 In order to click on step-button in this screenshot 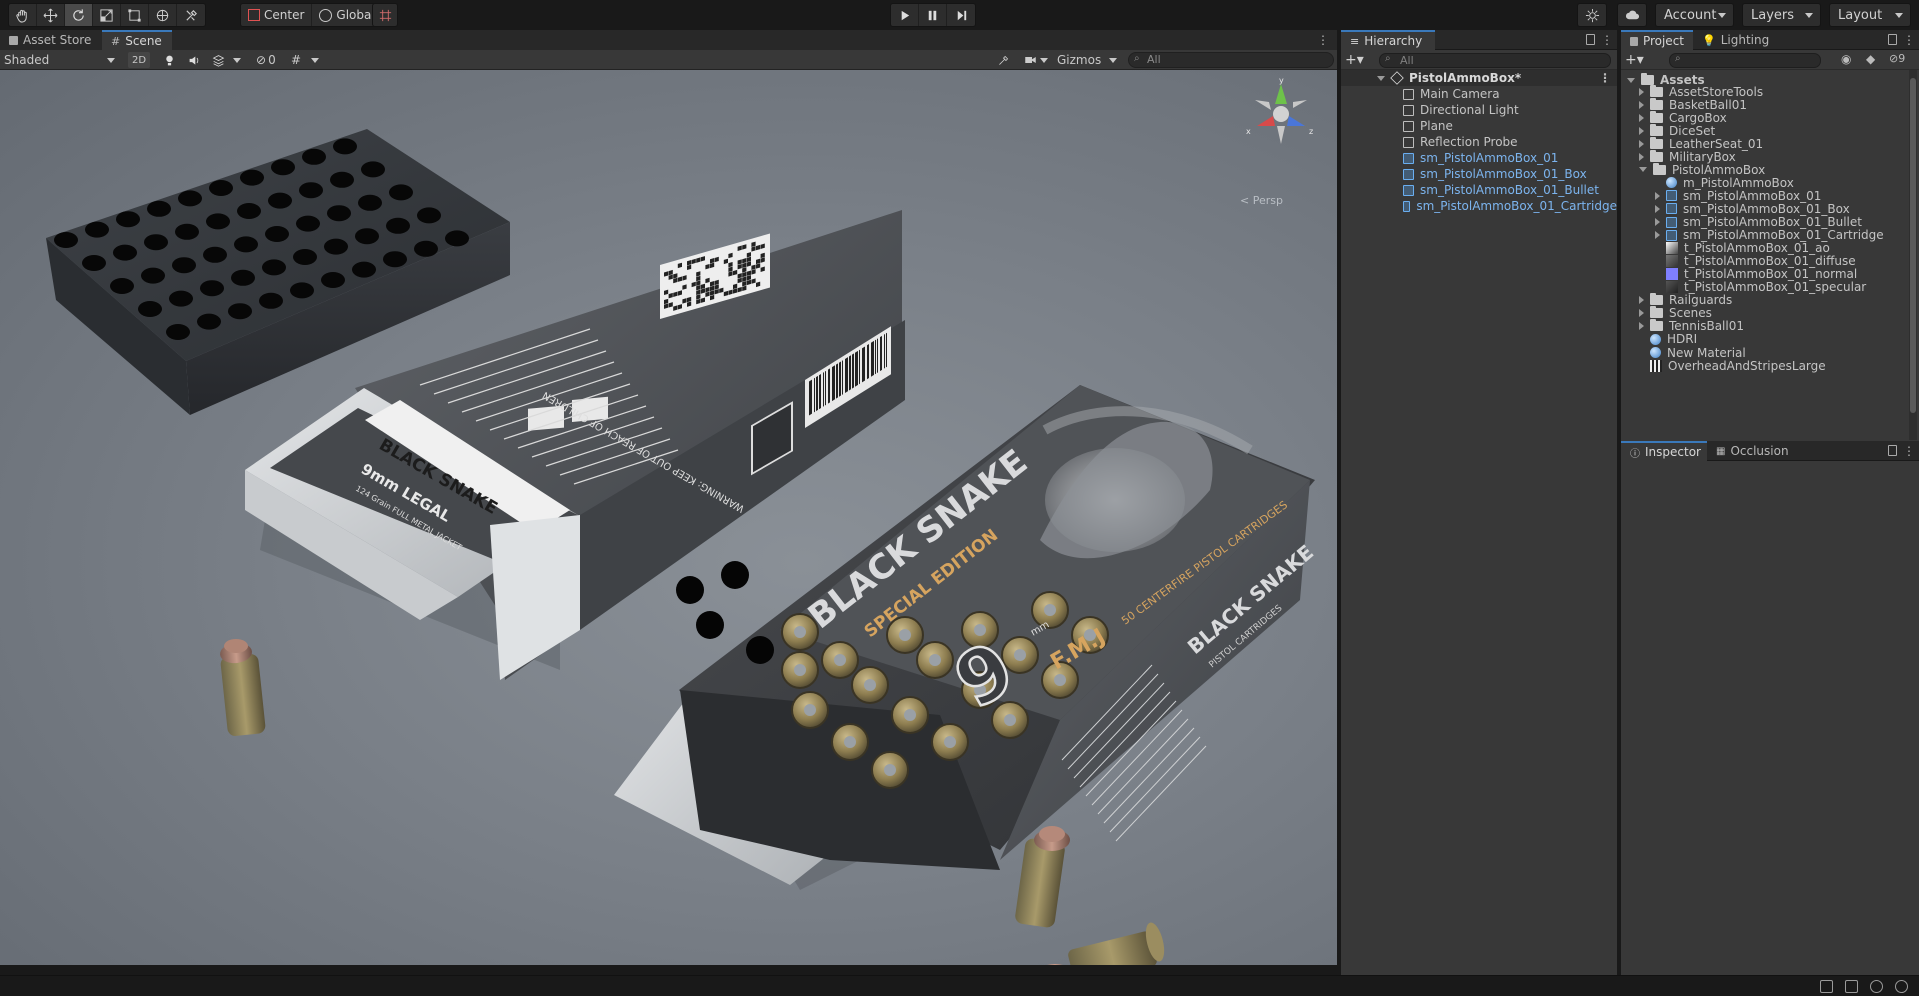, I will do `click(961, 15)`.